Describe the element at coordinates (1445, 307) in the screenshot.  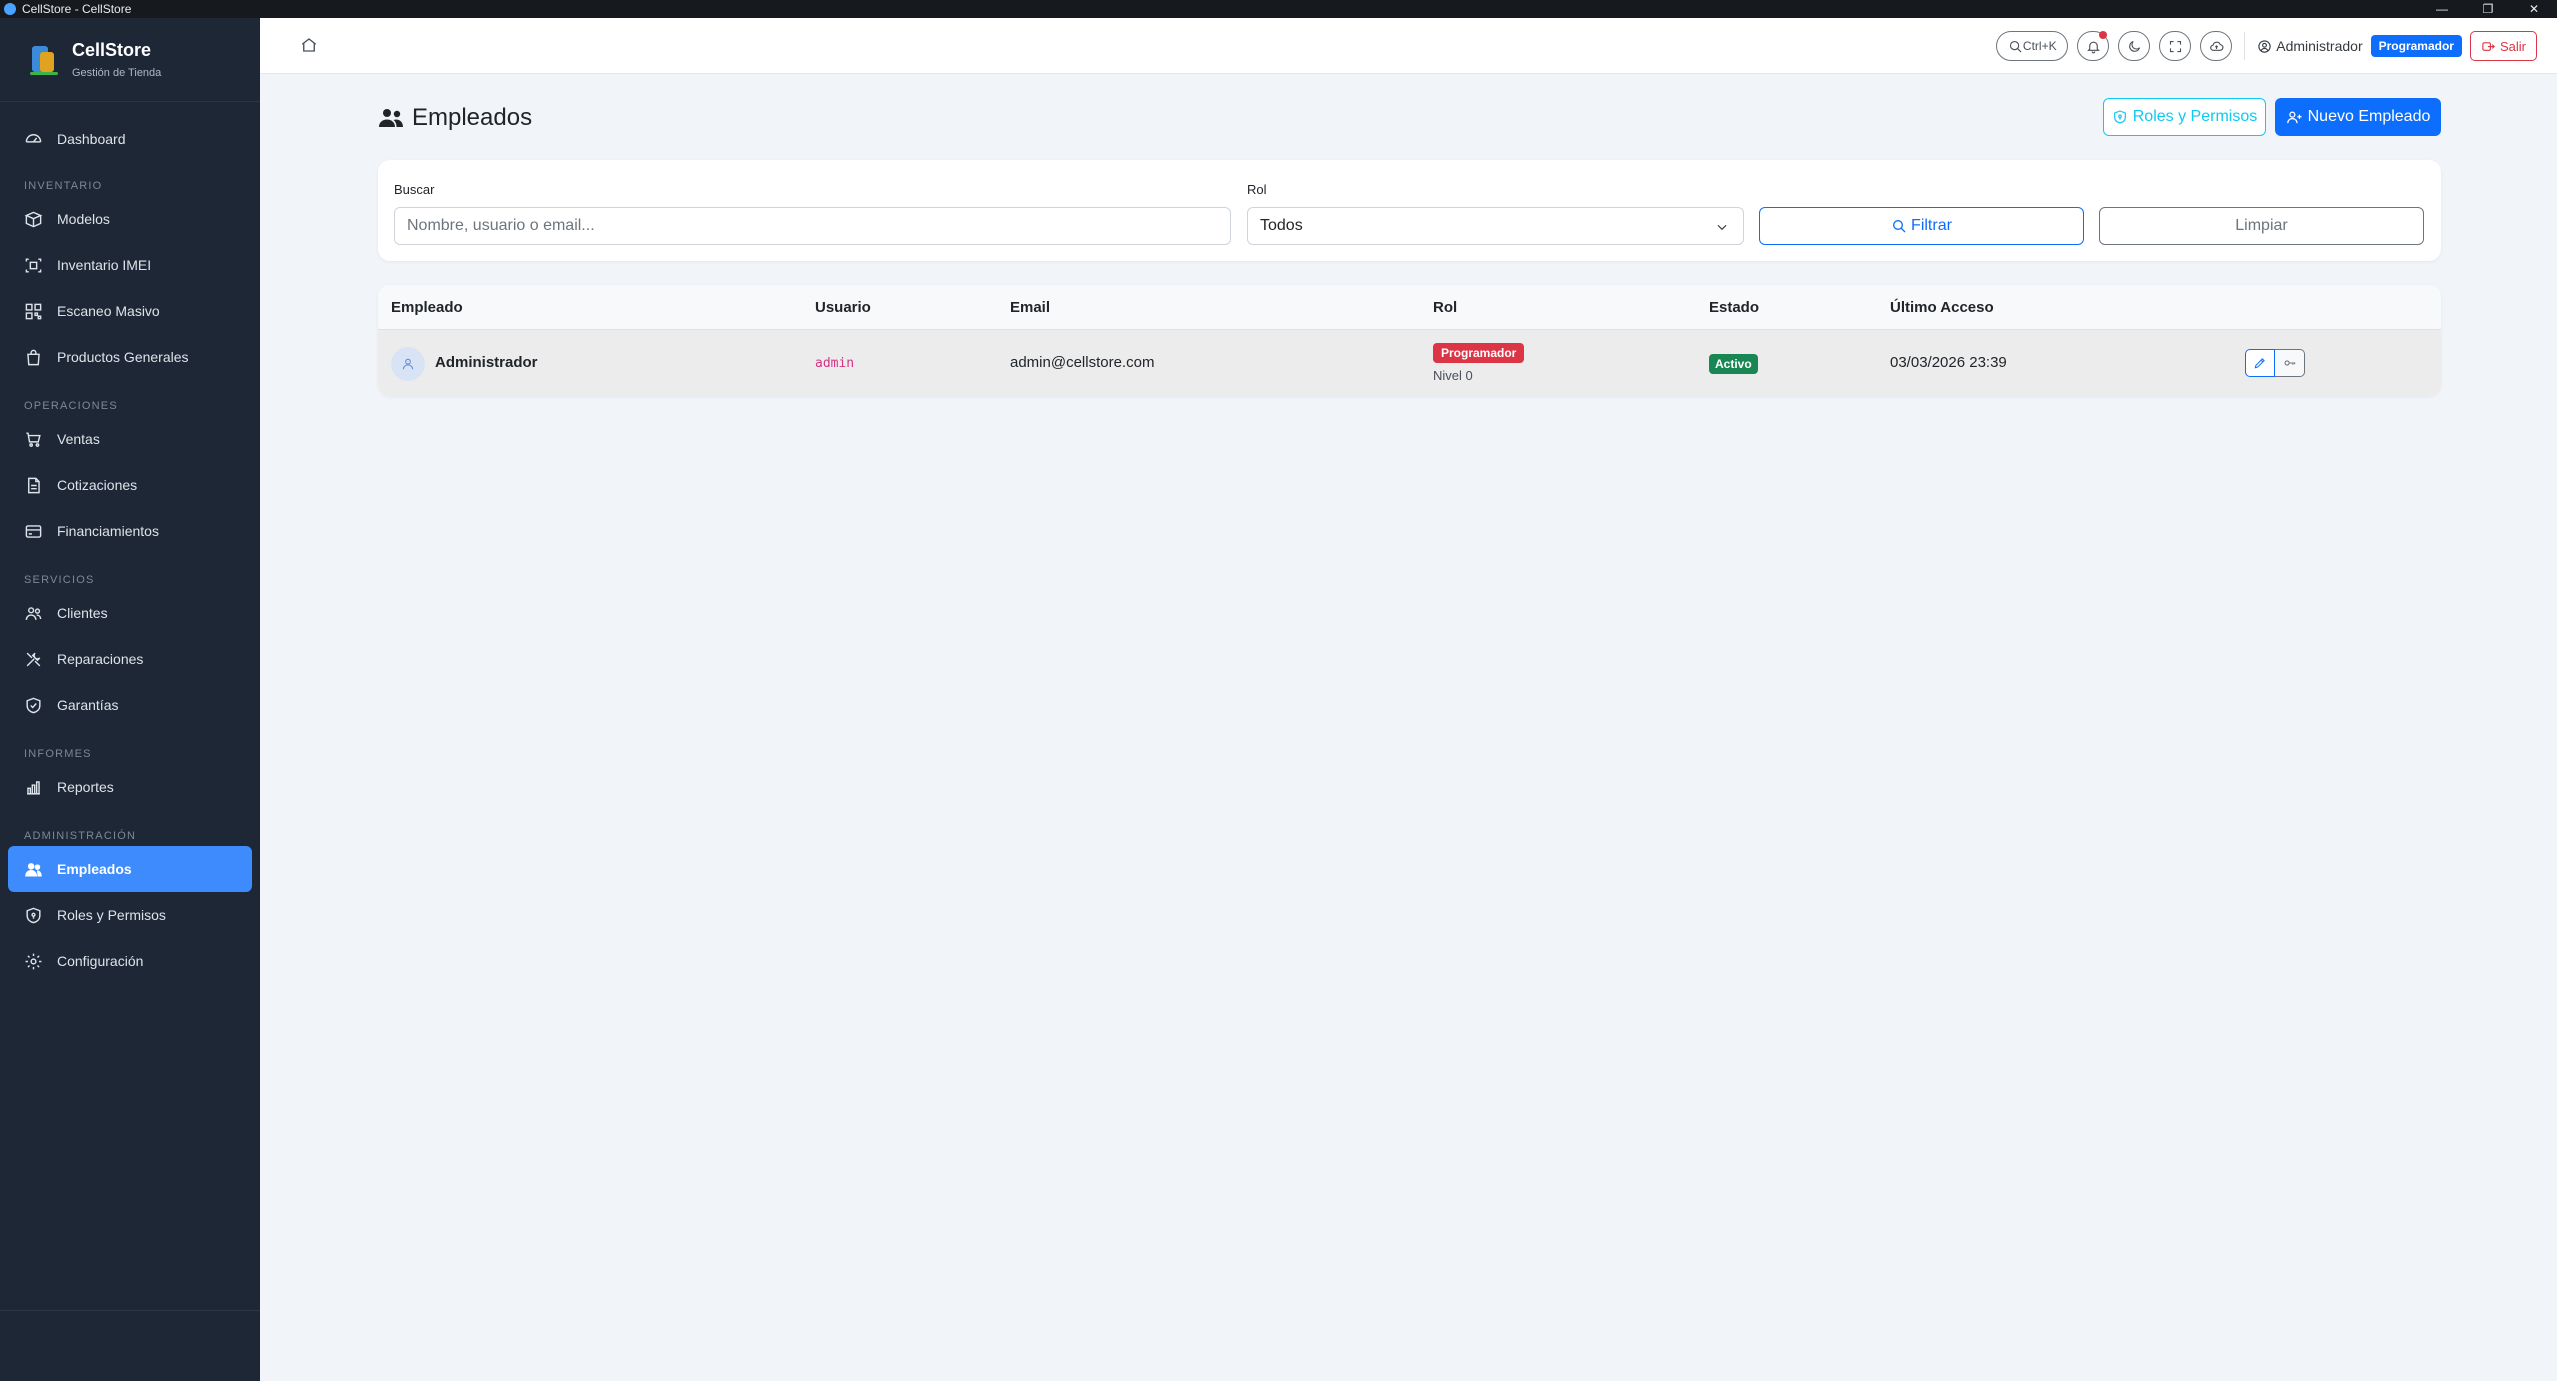
I see `header-rol: Rol` at that location.